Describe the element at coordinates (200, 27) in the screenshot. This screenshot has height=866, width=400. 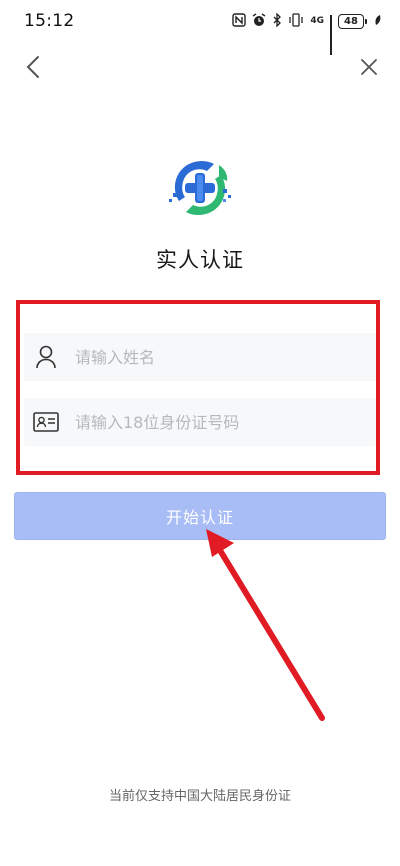
I see `status-bar: 15:12 4G 48` at that location.